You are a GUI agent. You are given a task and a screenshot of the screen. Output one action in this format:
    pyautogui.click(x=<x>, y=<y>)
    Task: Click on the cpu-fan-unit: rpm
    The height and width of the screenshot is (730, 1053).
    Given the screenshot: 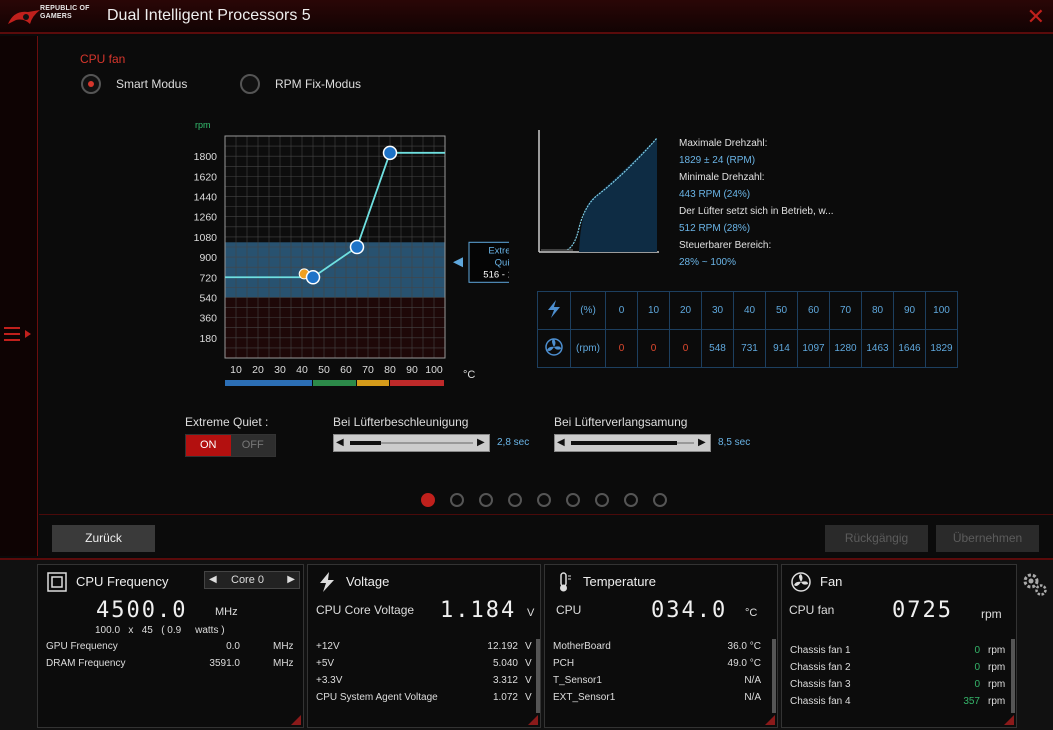 What is the action you would take?
    pyautogui.click(x=991, y=614)
    